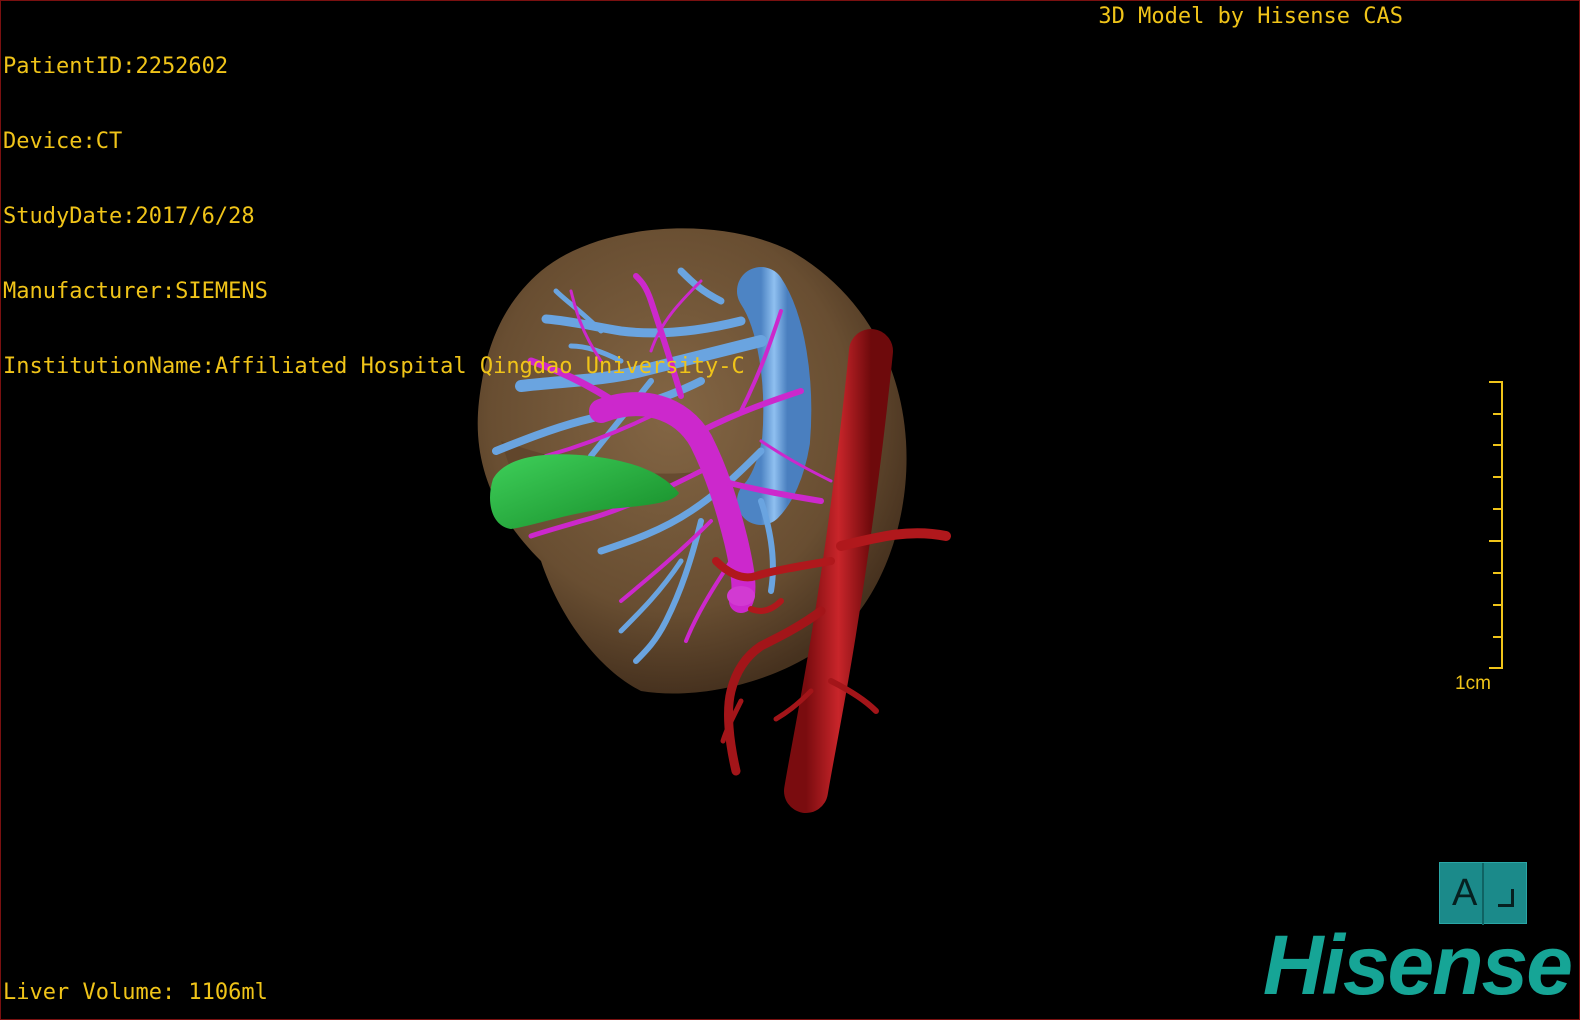 The image size is (1580, 1020). Describe the element at coordinates (1250, 16) in the screenshot. I see `model-credit-text: 3D Model by Hisense CAS` at that location.